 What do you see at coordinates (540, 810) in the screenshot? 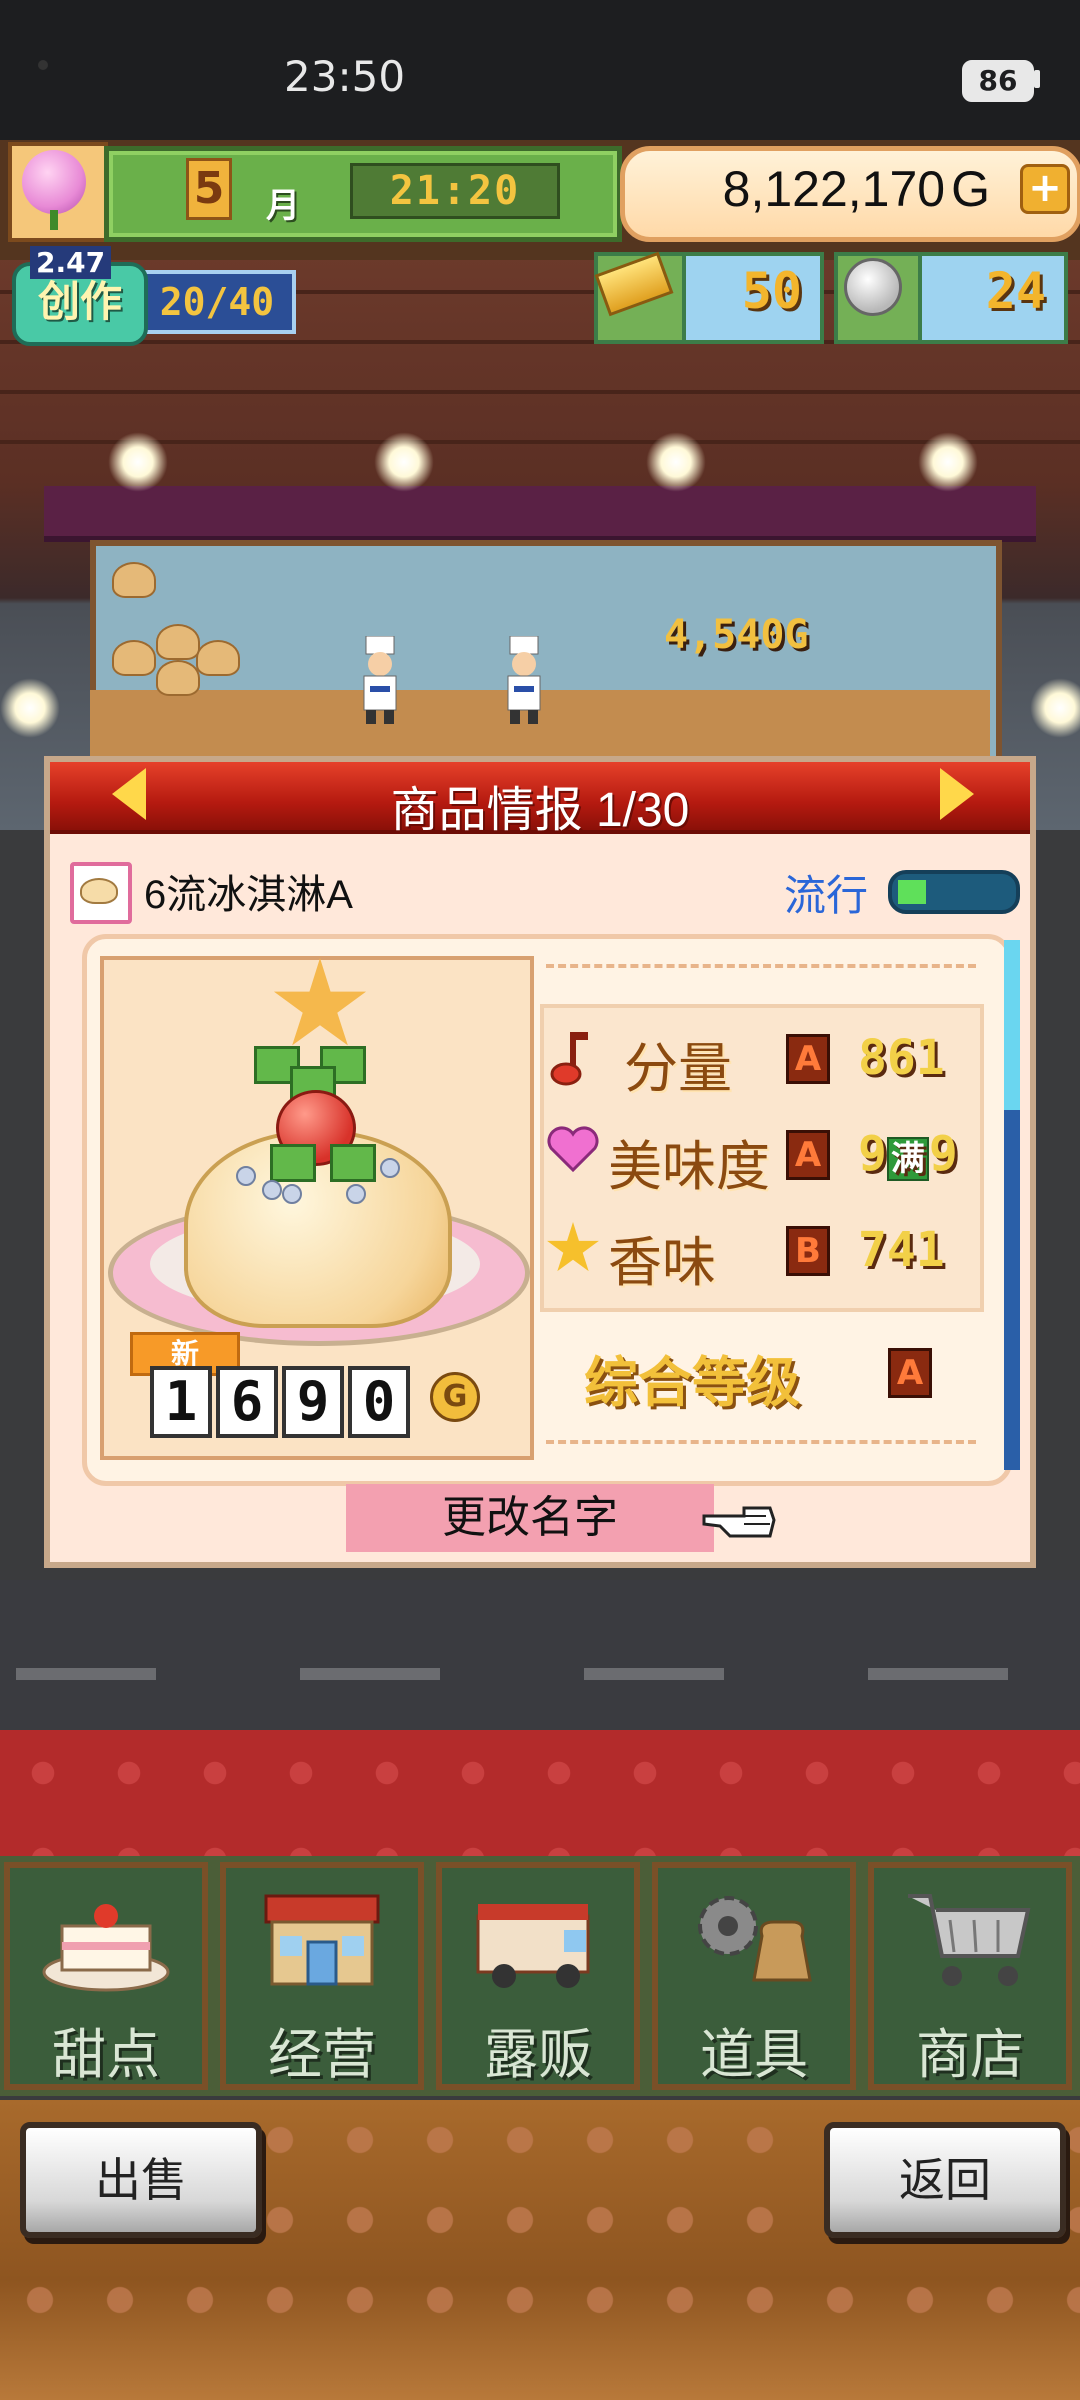
I see `dialog-title: 商品情报 1/30` at bounding box center [540, 810].